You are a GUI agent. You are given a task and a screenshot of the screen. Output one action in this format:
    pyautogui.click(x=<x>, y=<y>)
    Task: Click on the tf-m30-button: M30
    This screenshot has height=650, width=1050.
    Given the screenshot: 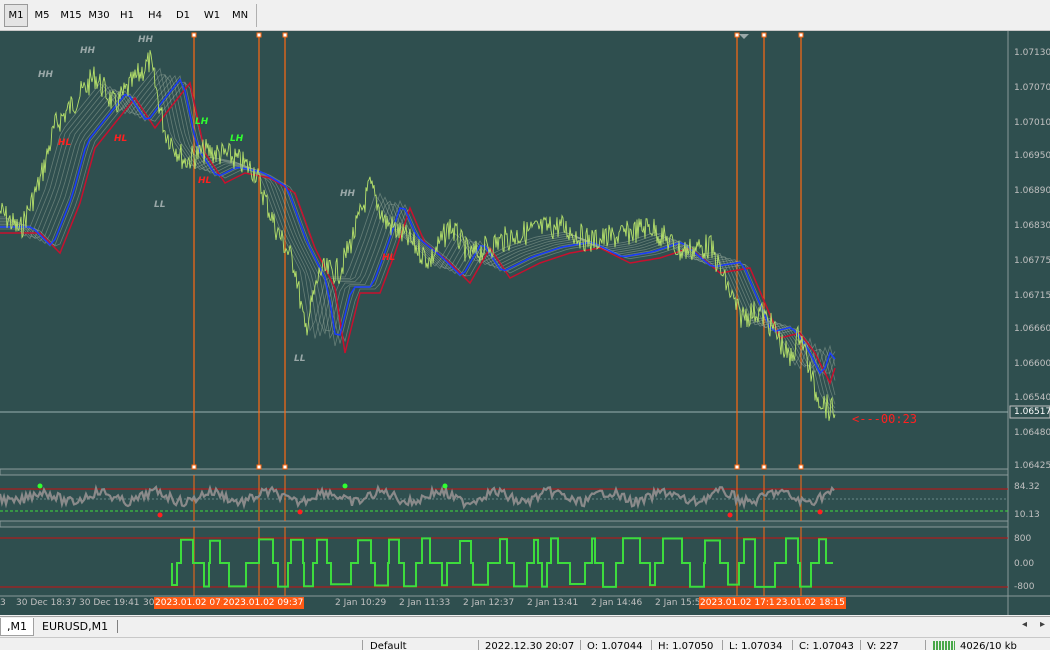 What is the action you would take?
    pyautogui.click(x=99, y=15)
    